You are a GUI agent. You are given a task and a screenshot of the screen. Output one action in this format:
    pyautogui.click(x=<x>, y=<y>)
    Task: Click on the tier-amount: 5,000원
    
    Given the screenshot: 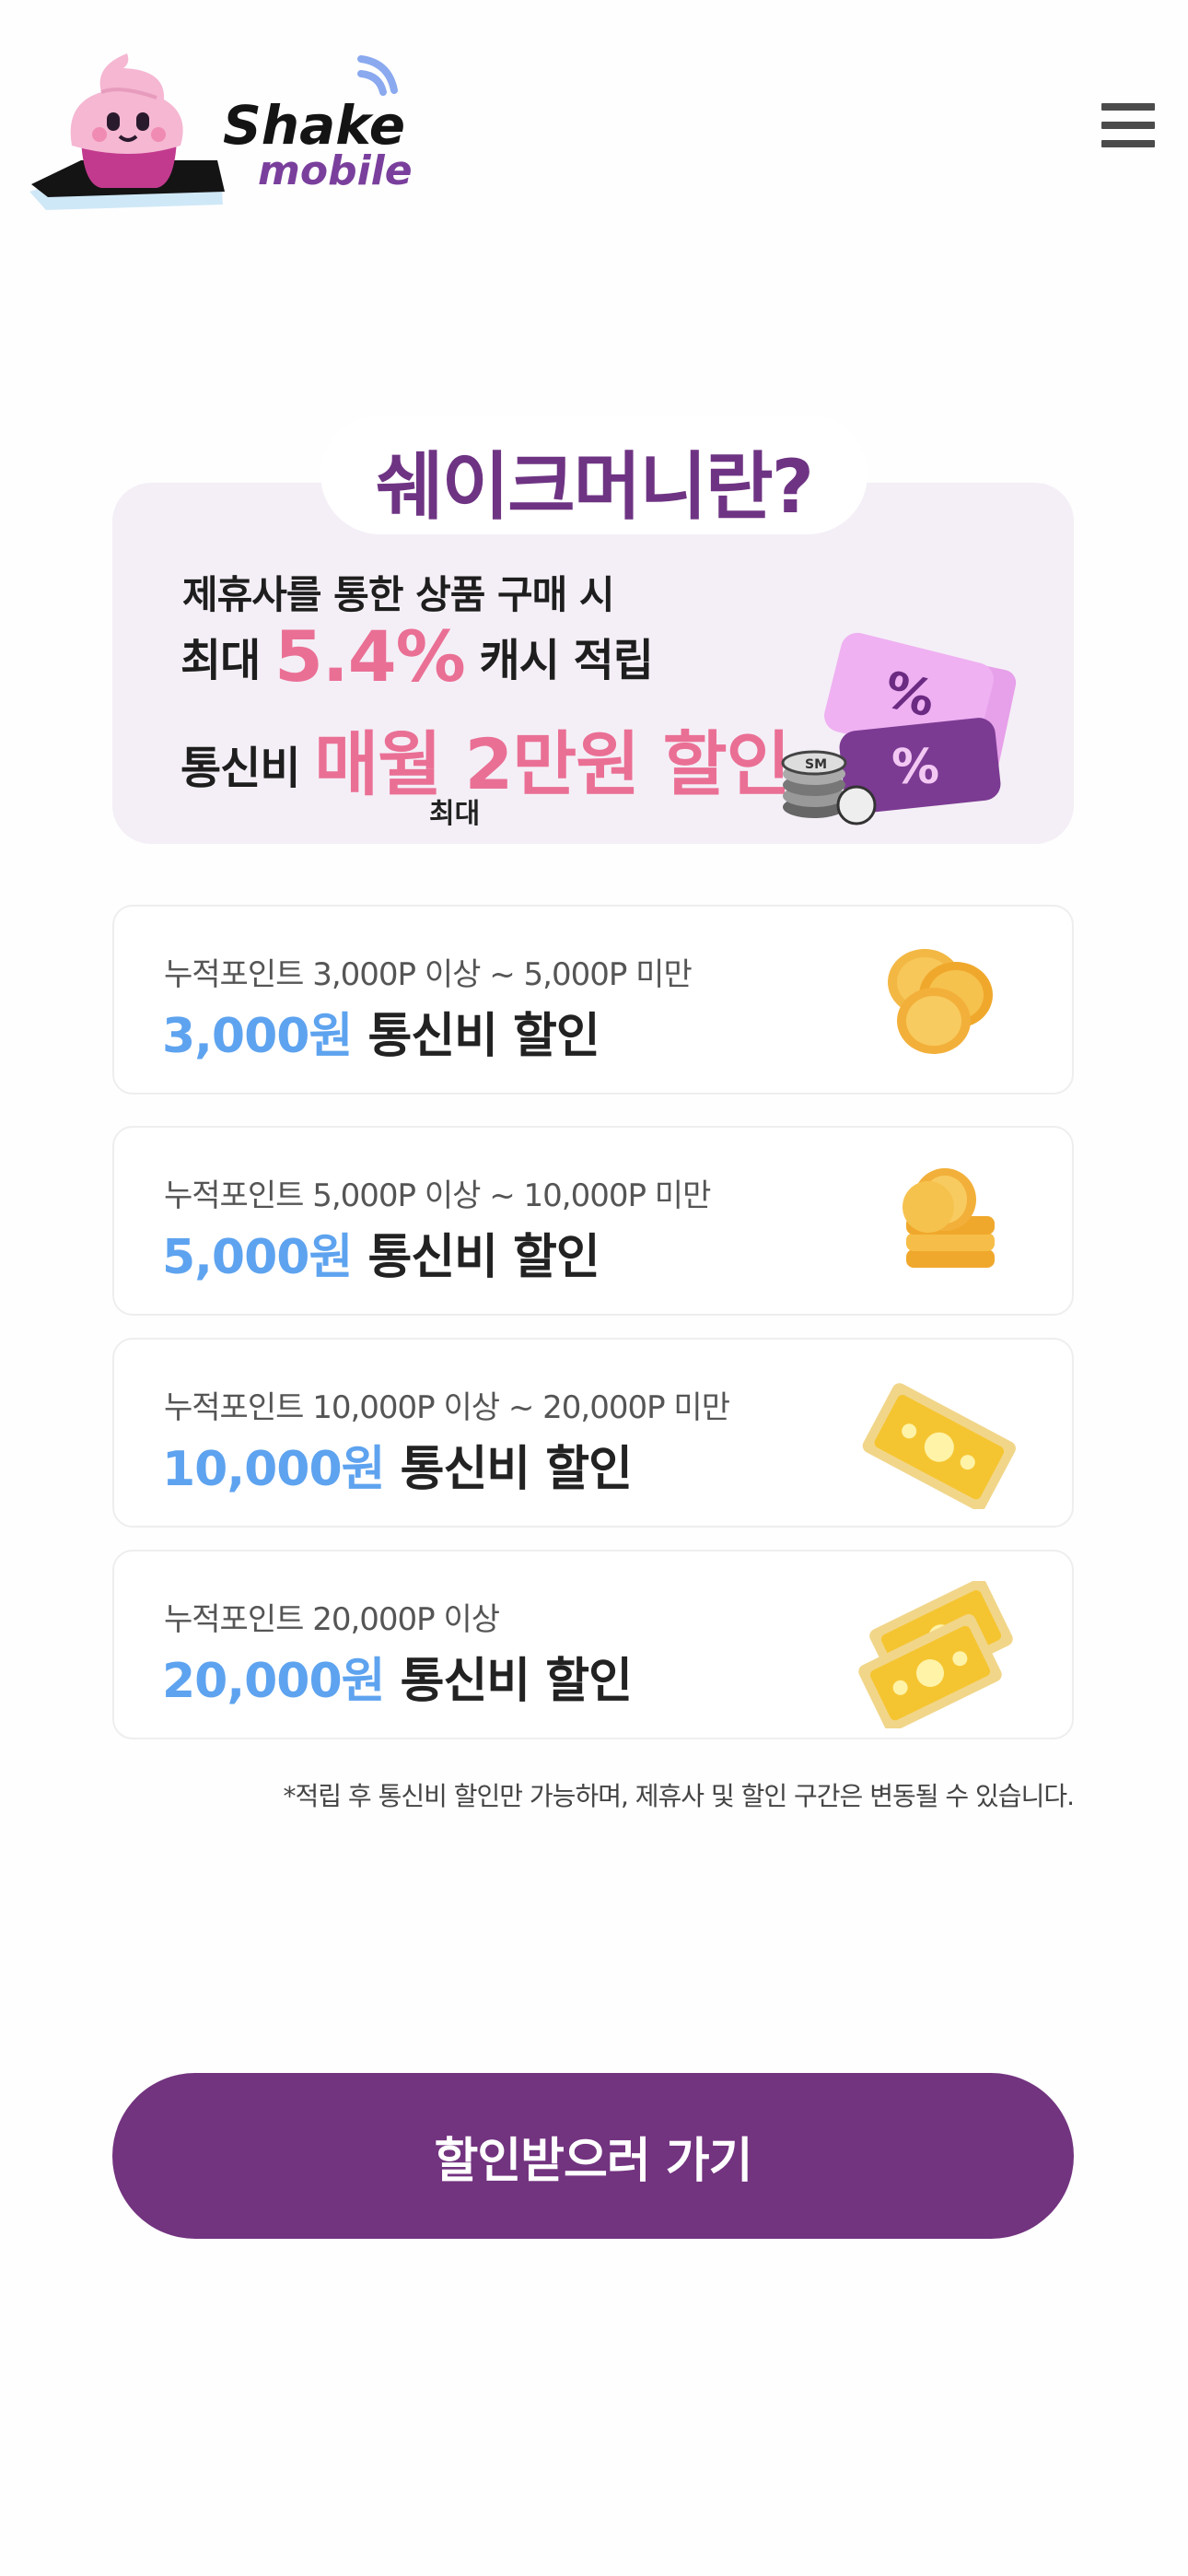 What is the action you would take?
    pyautogui.click(x=257, y=1257)
    